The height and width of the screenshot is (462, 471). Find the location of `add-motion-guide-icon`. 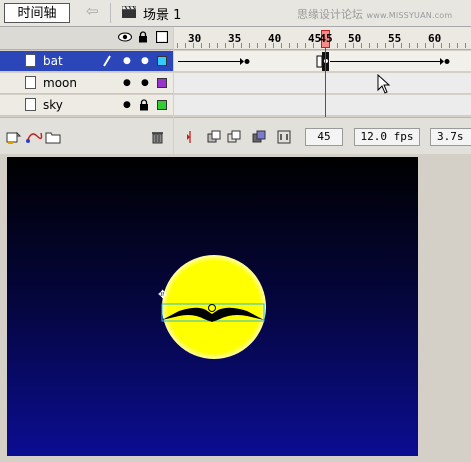

add-motion-guide-icon is located at coordinates (34, 137).